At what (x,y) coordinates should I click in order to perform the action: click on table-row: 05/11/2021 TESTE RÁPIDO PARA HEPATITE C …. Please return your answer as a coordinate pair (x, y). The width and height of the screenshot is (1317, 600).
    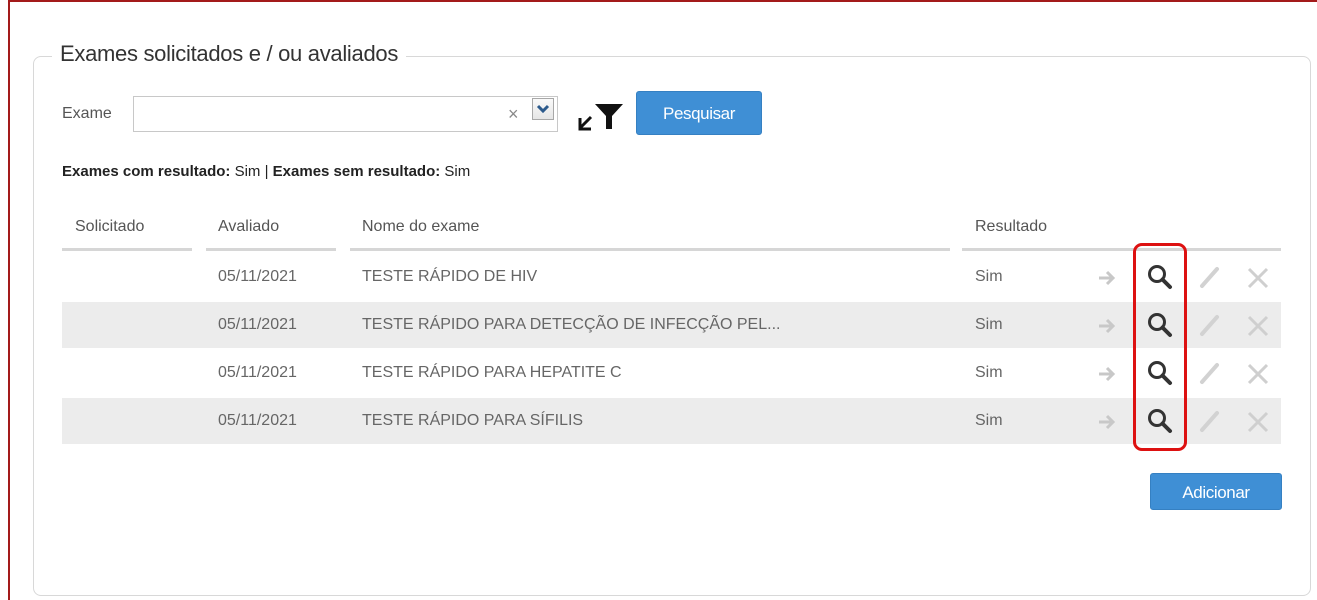
    Looking at the image, I should click on (671, 373).